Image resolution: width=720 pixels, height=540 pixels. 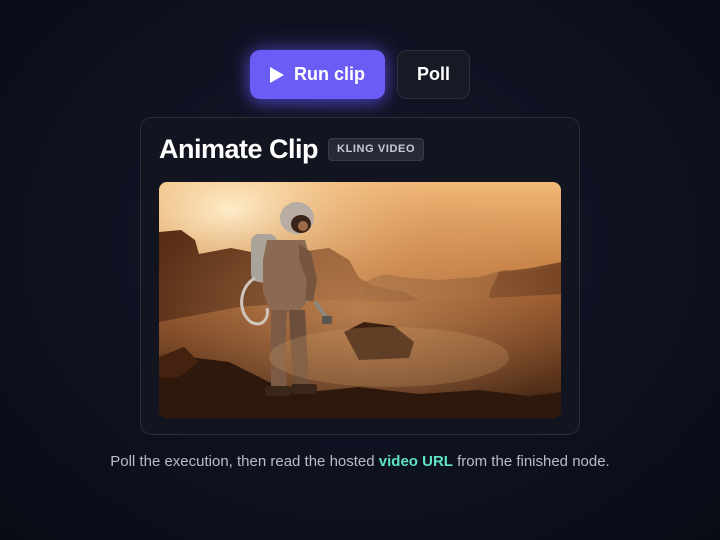 I want to click on video-url-link: video URL, so click(x=416, y=461).